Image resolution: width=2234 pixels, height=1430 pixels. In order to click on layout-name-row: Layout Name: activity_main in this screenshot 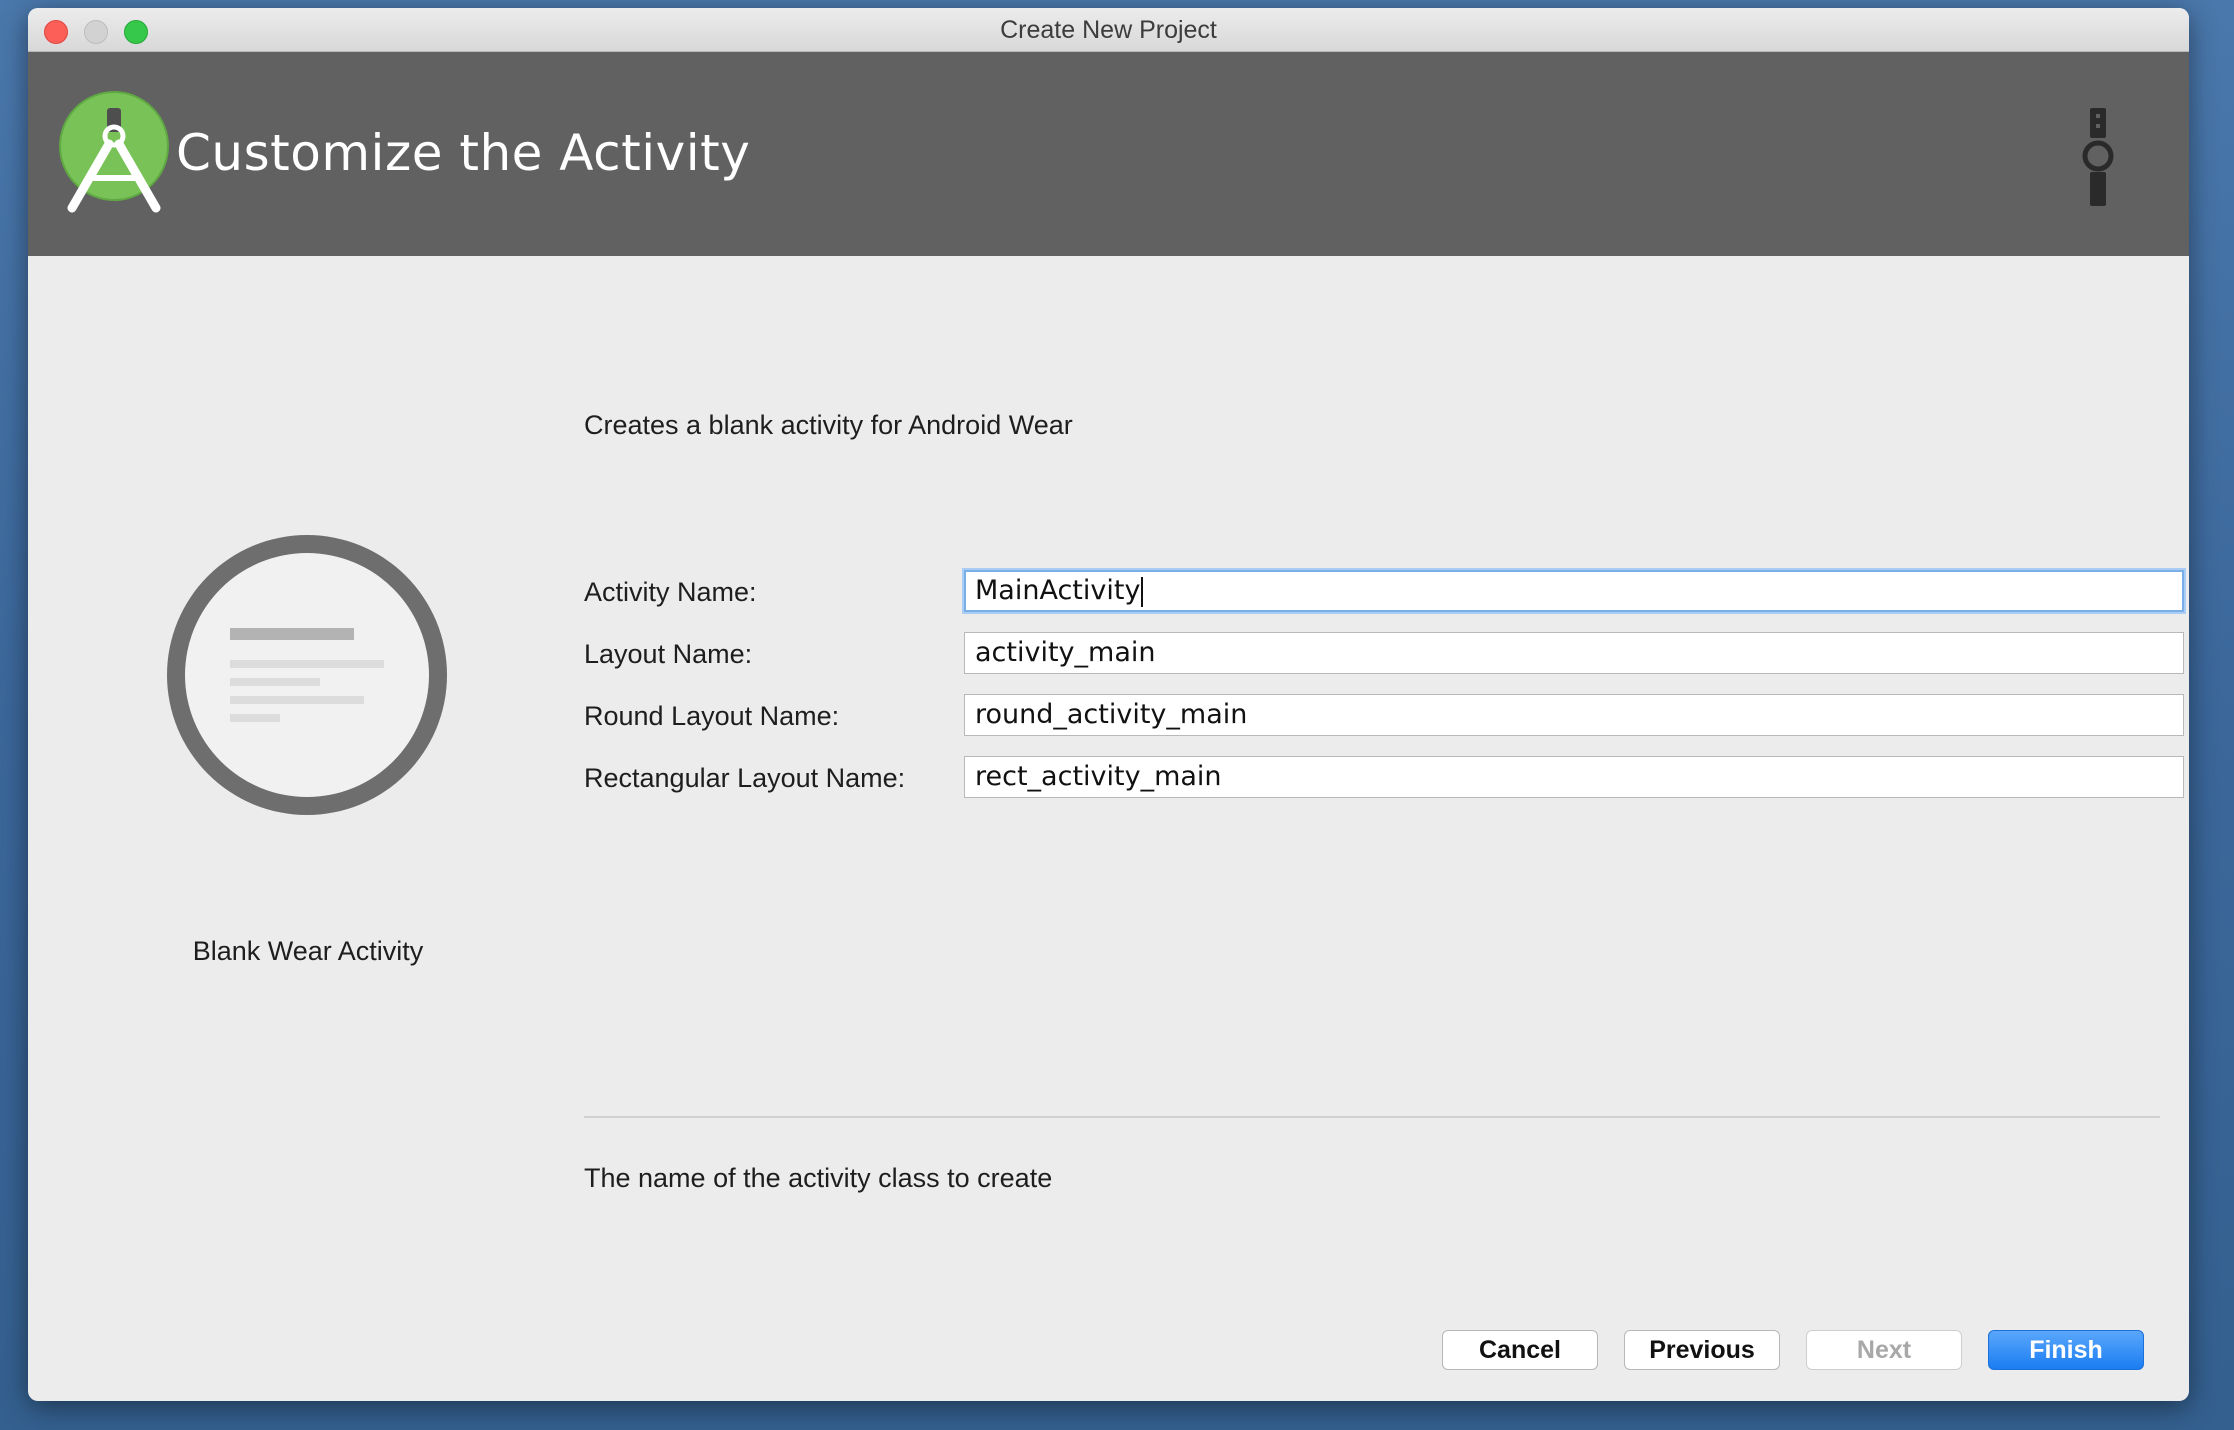, I will do `click(1386, 654)`.